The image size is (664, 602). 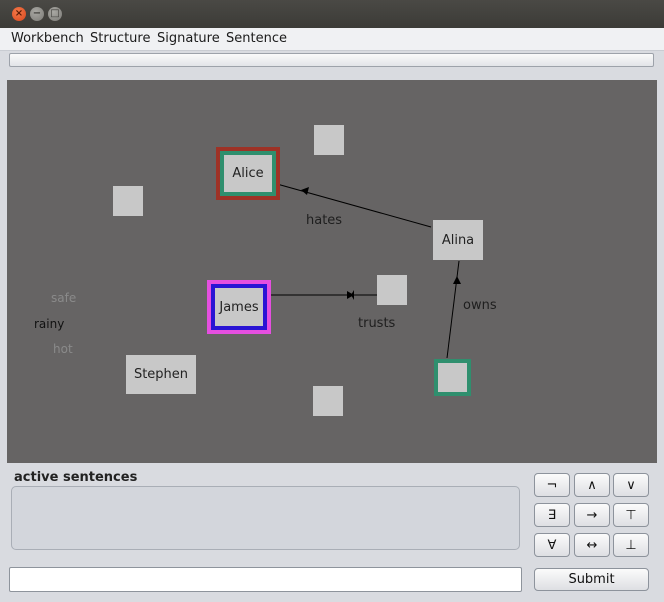 What do you see at coordinates (331, 60) in the screenshot?
I see `progress-bar` at bounding box center [331, 60].